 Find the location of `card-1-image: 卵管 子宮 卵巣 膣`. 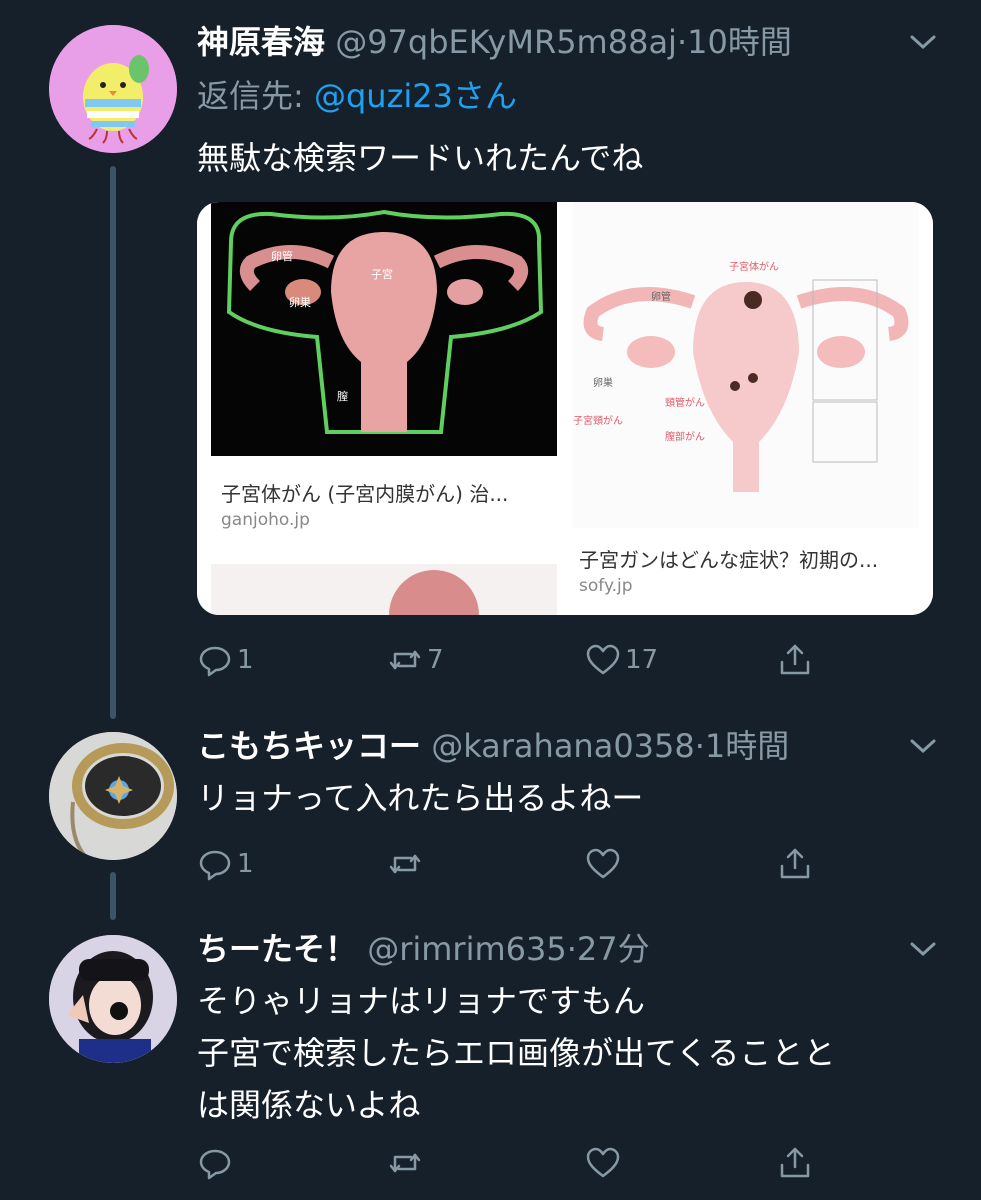

card-1-image: 卵管 子宮 卵巣 膣 is located at coordinates (384, 329).